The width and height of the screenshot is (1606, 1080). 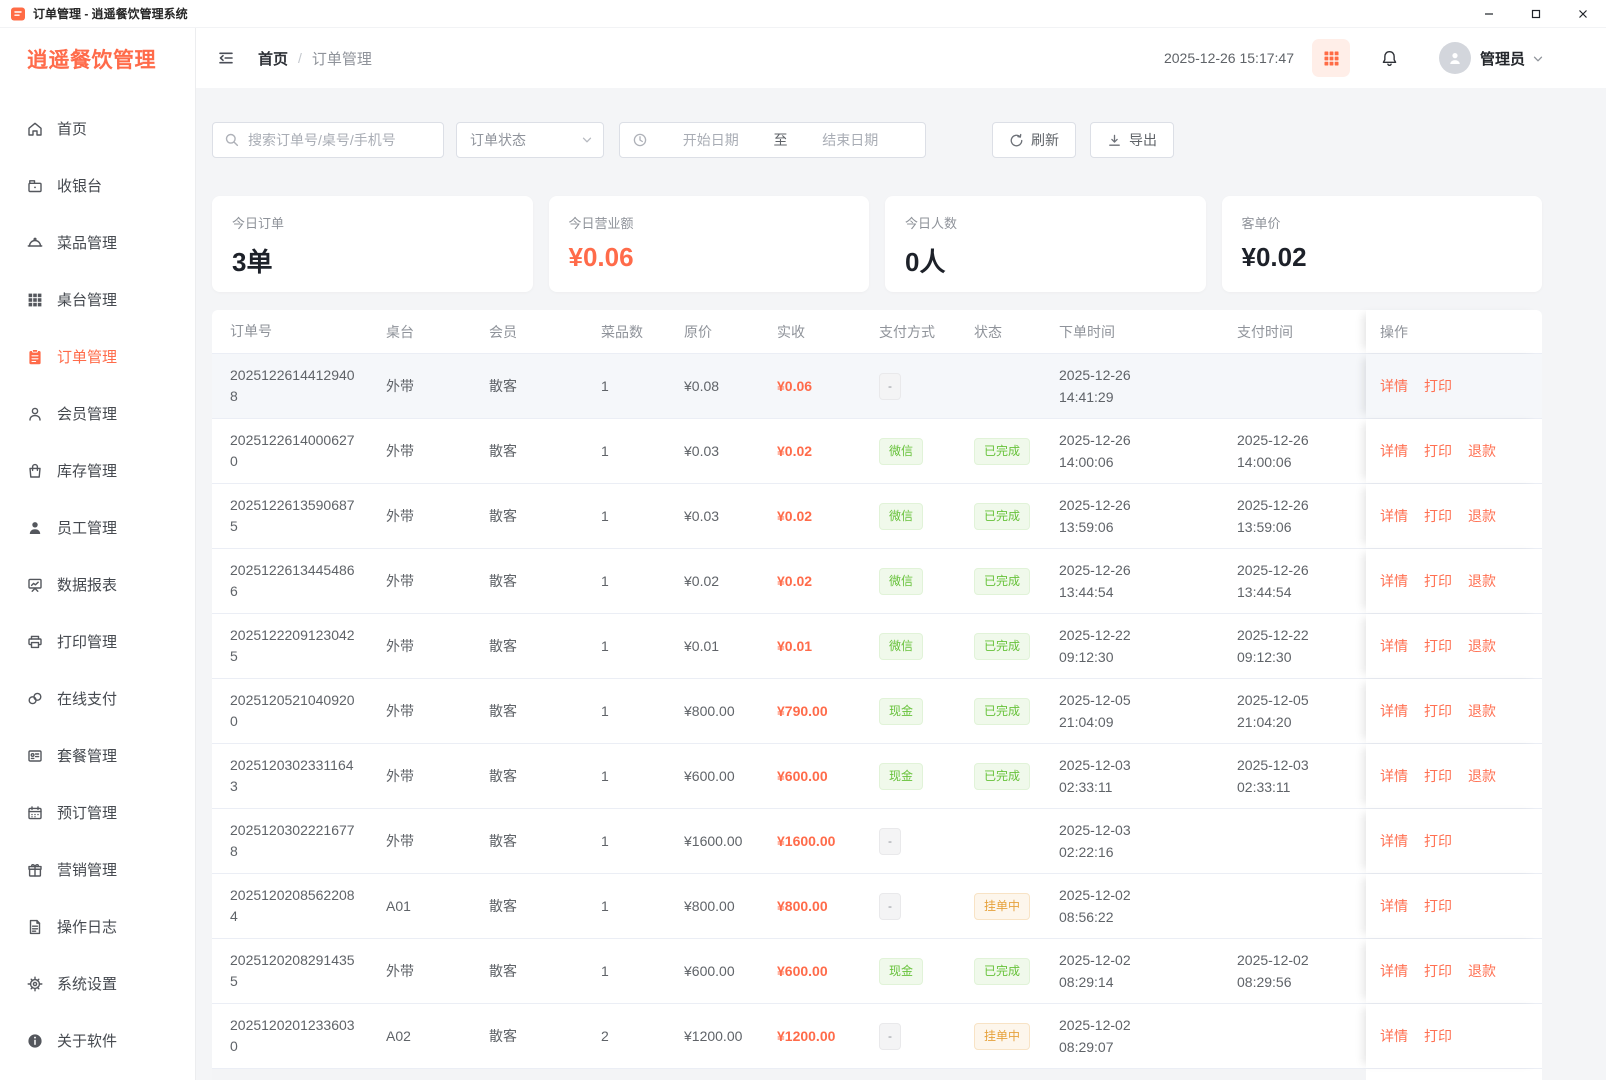 I want to click on menu-fold-icon, so click(x=226, y=58).